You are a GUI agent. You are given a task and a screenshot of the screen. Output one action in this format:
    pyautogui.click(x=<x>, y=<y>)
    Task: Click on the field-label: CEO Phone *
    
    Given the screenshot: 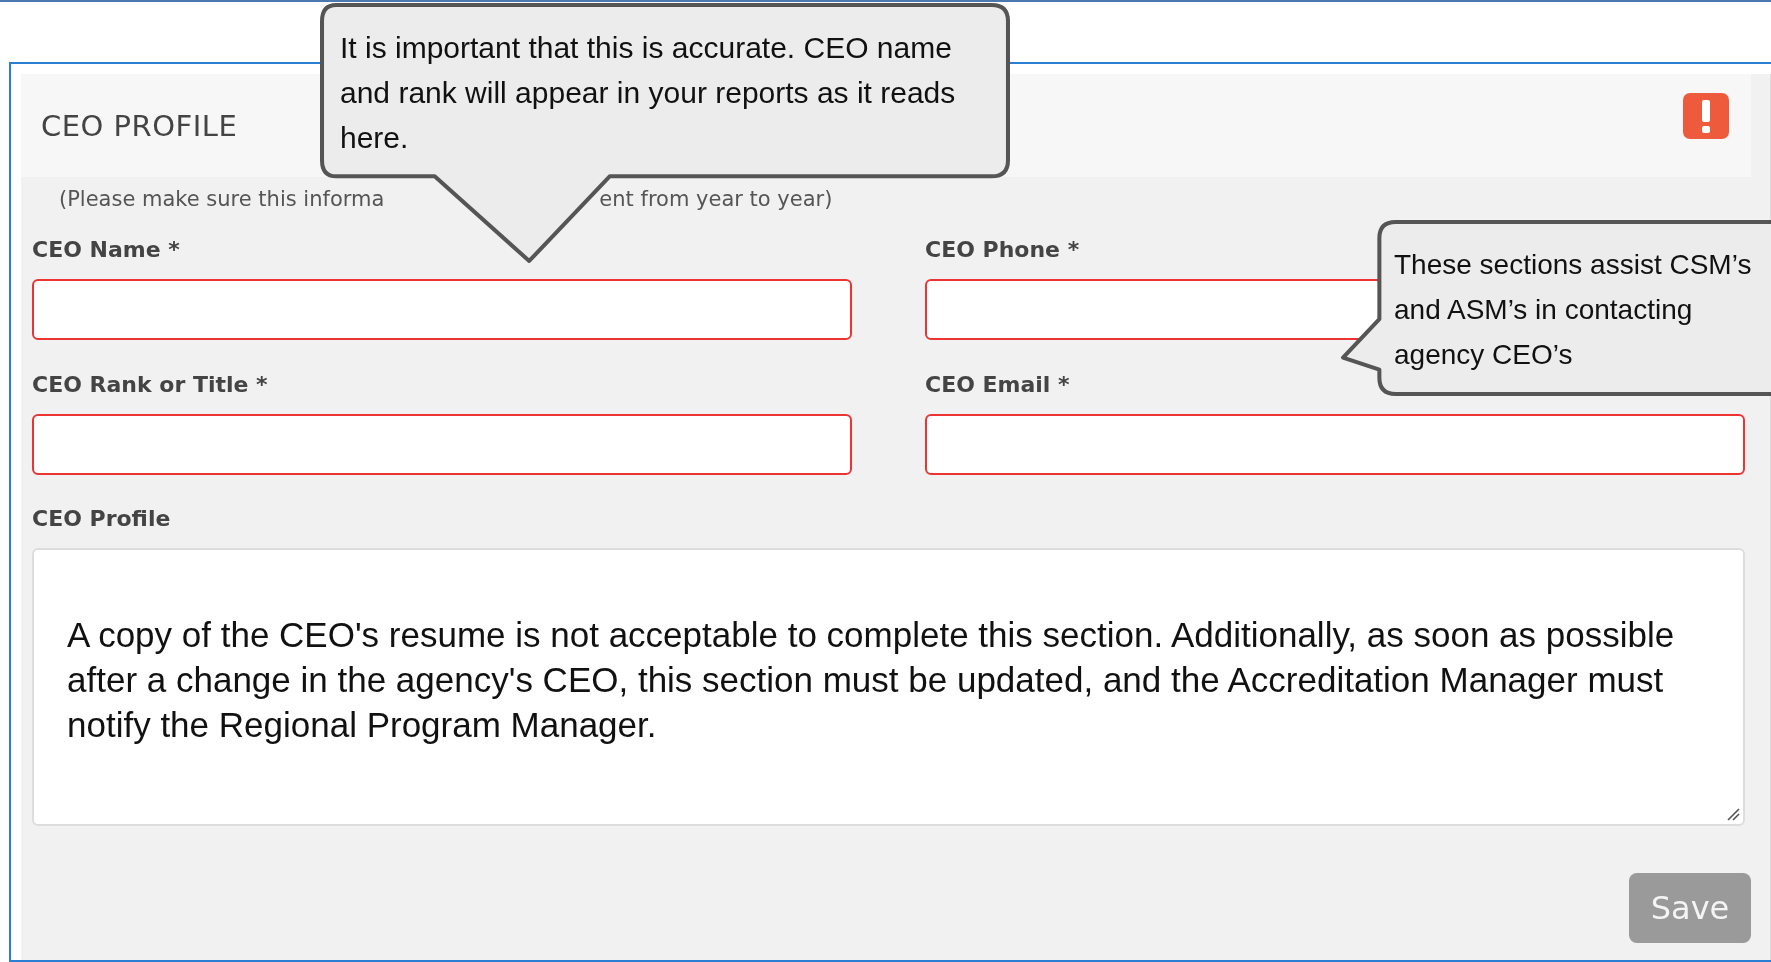 What is the action you would take?
    pyautogui.click(x=1002, y=250)
    